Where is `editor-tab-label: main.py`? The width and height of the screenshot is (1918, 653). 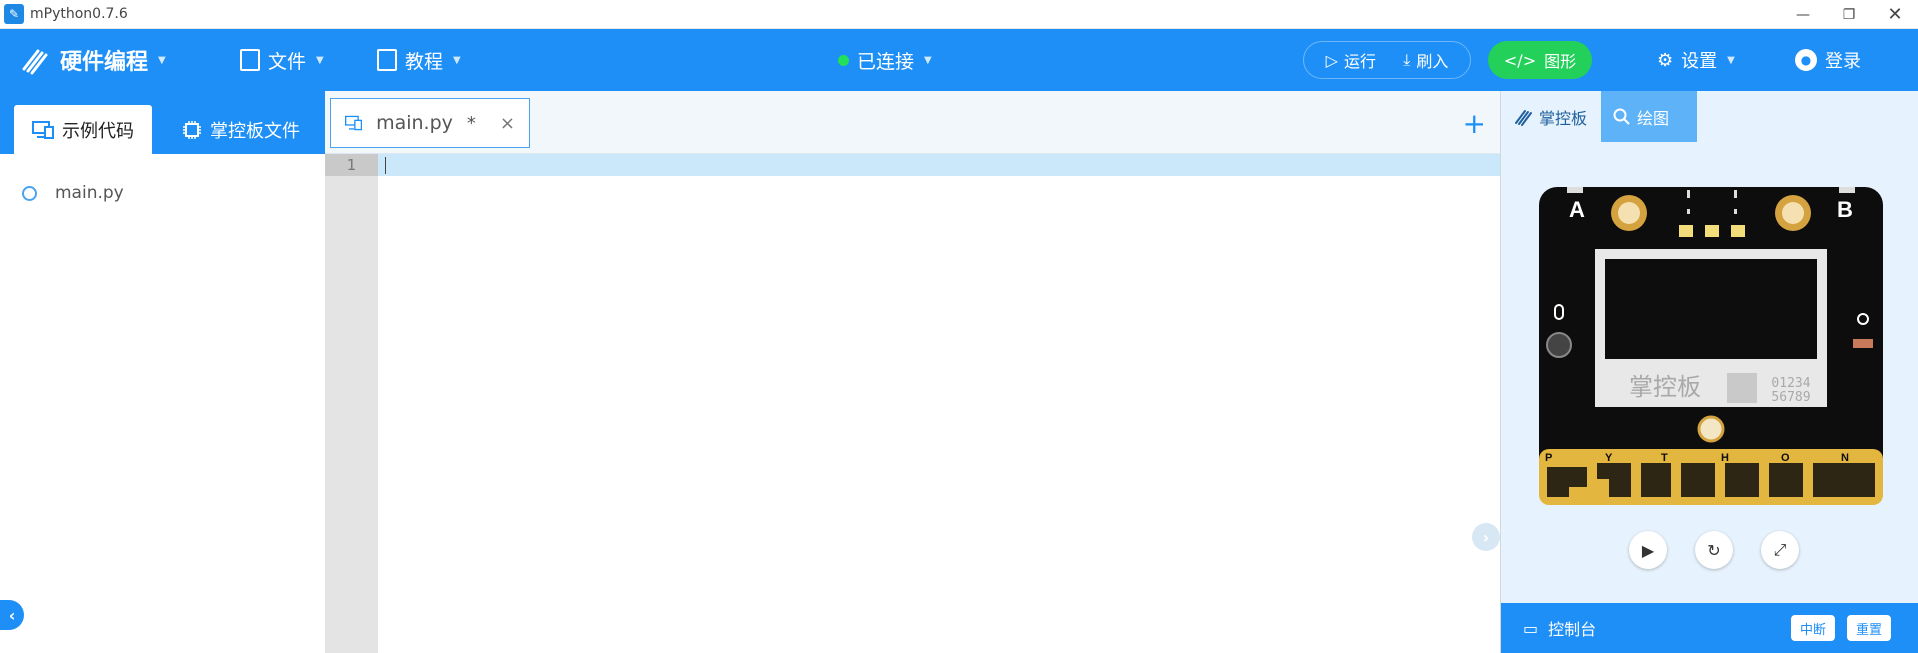
editor-tab-label: main.py is located at coordinates (414, 123).